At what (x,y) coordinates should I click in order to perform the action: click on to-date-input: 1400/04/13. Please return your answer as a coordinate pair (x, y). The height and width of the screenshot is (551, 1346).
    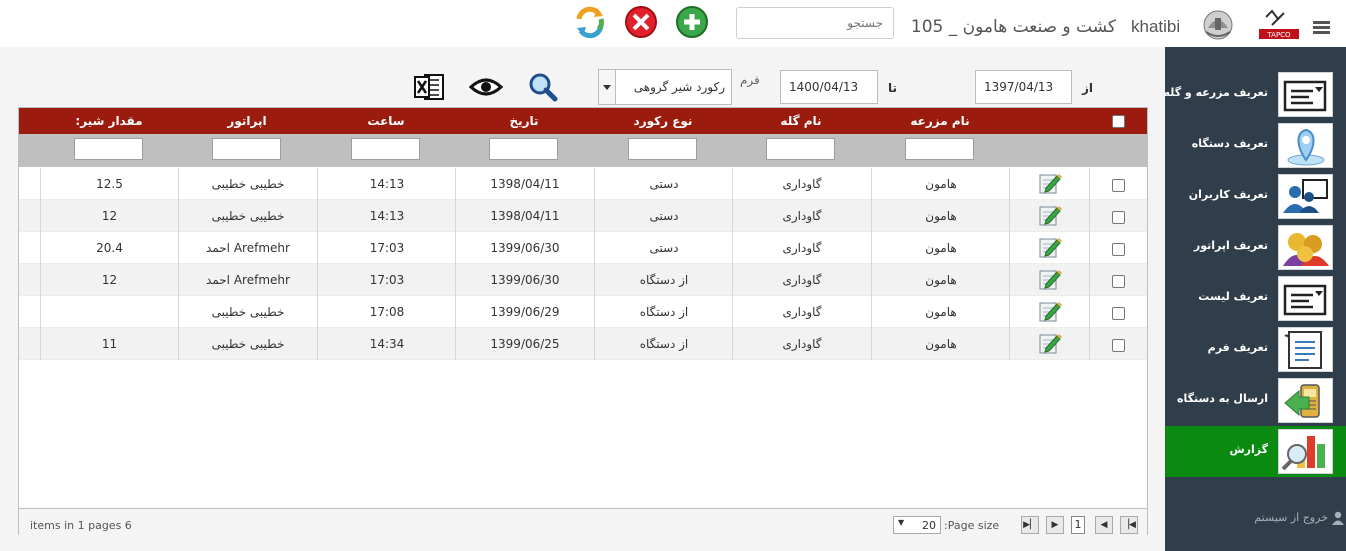
    Looking at the image, I should click on (829, 87).